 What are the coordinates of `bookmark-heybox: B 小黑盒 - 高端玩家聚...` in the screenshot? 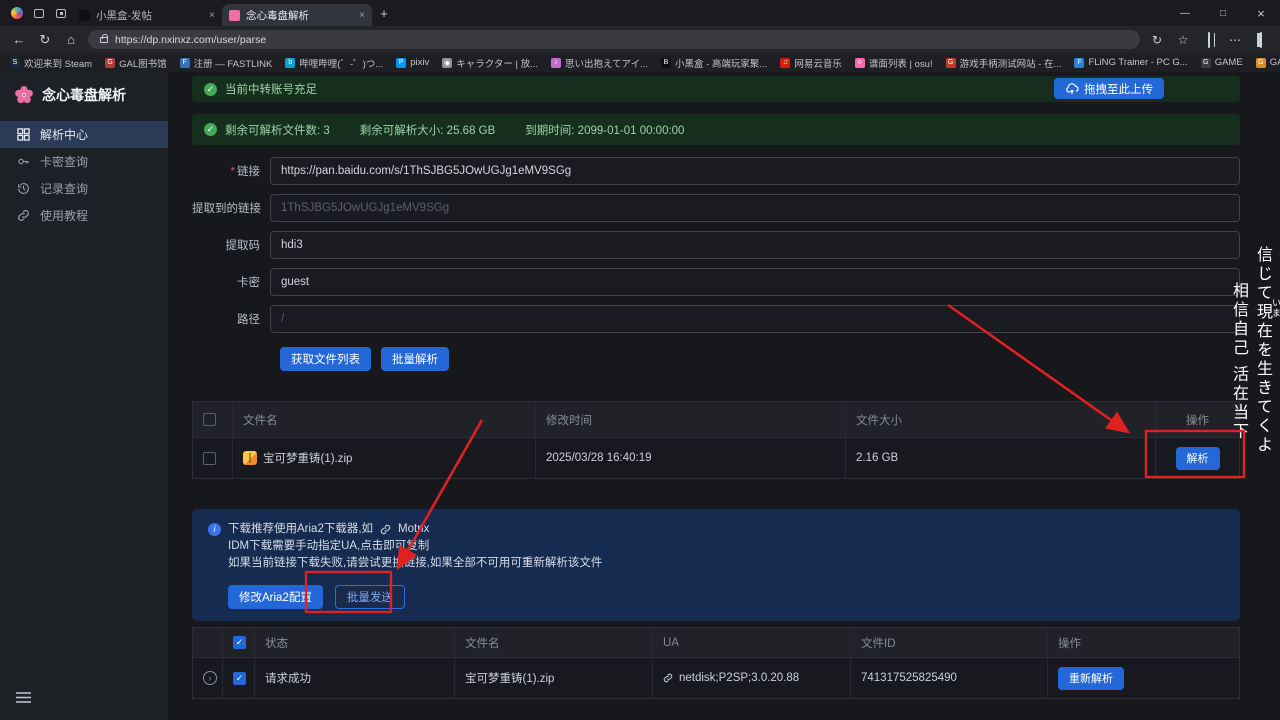 It's located at (713, 63).